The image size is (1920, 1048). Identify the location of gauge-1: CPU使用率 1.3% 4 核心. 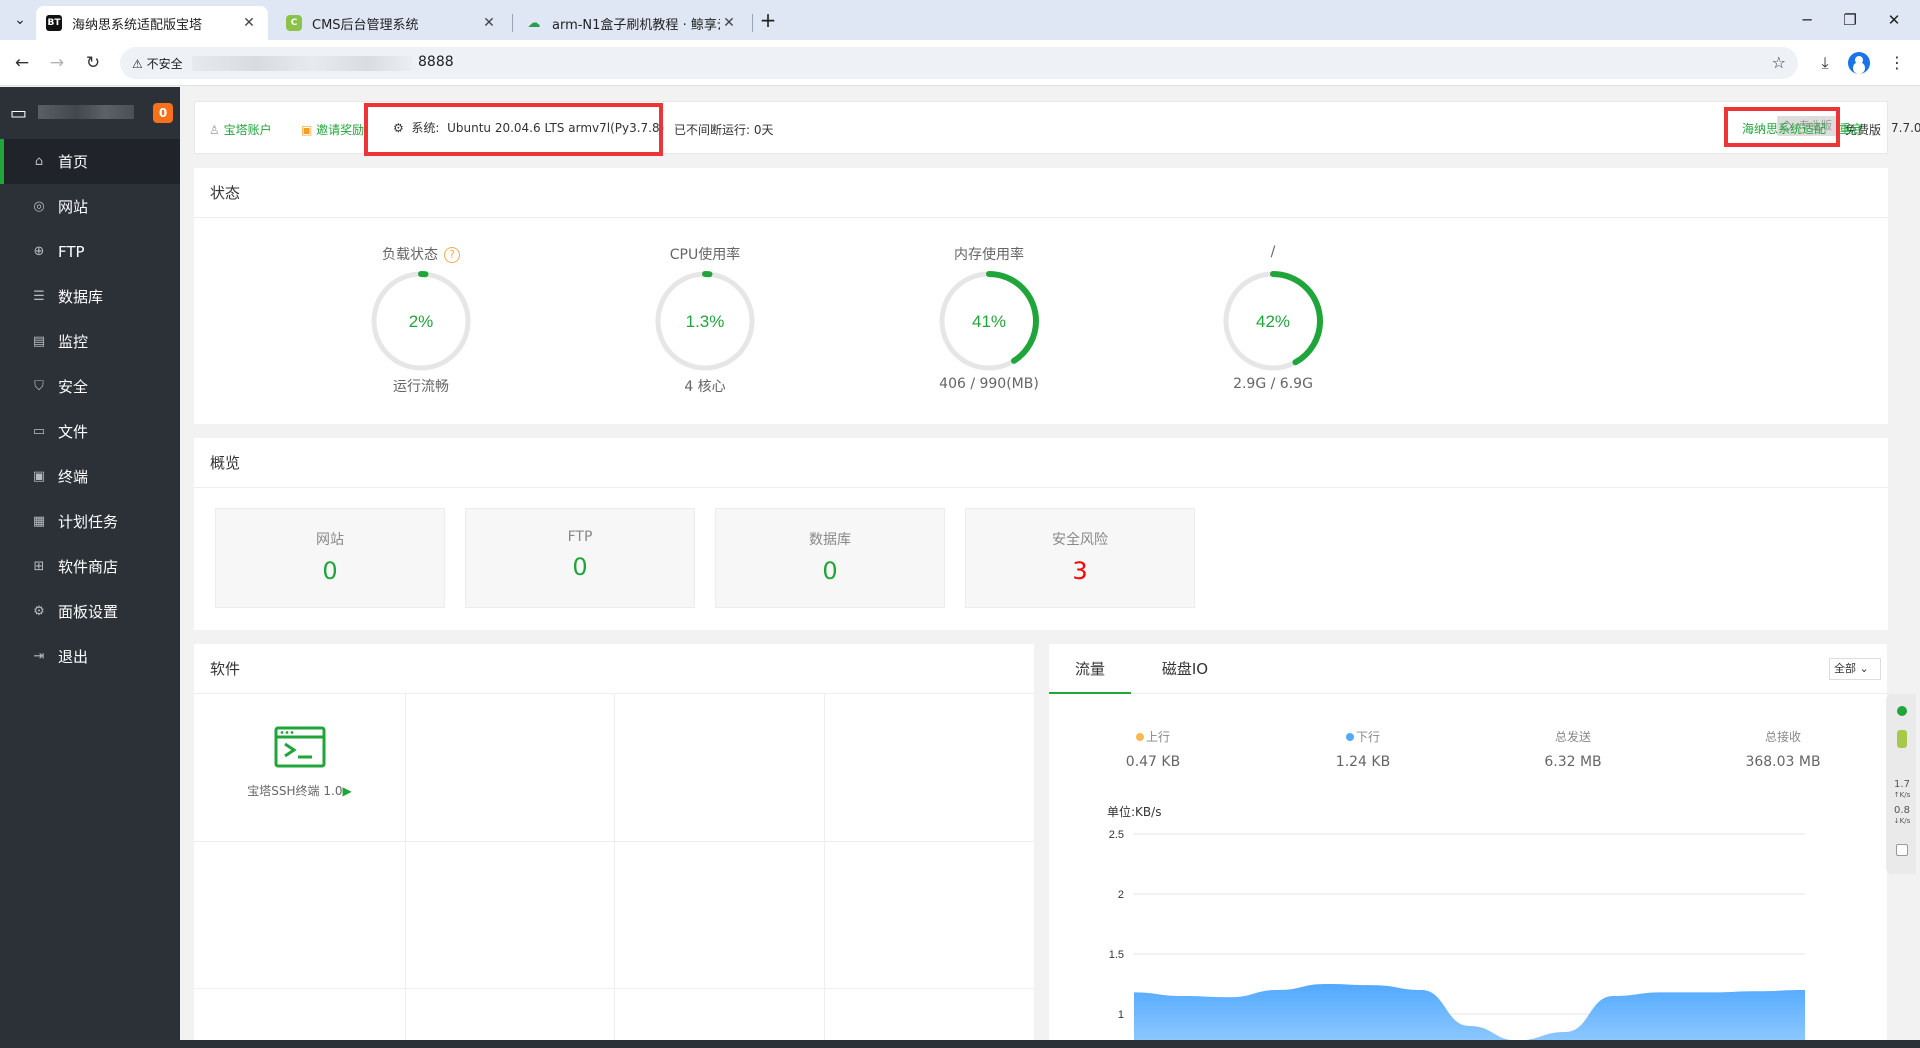
(705, 320).